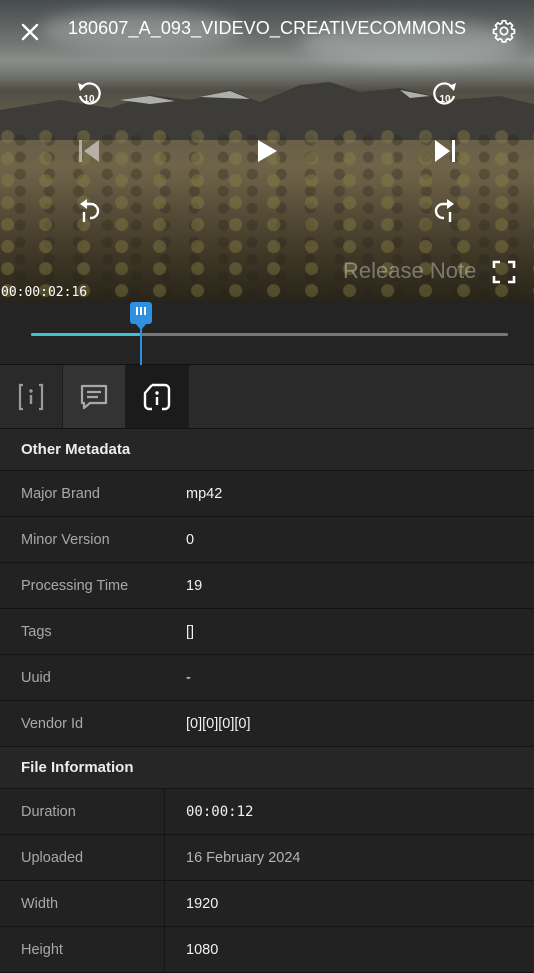  What do you see at coordinates (267, 768) in the screenshot?
I see `section-title-file-information: File Information` at bounding box center [267, 768].